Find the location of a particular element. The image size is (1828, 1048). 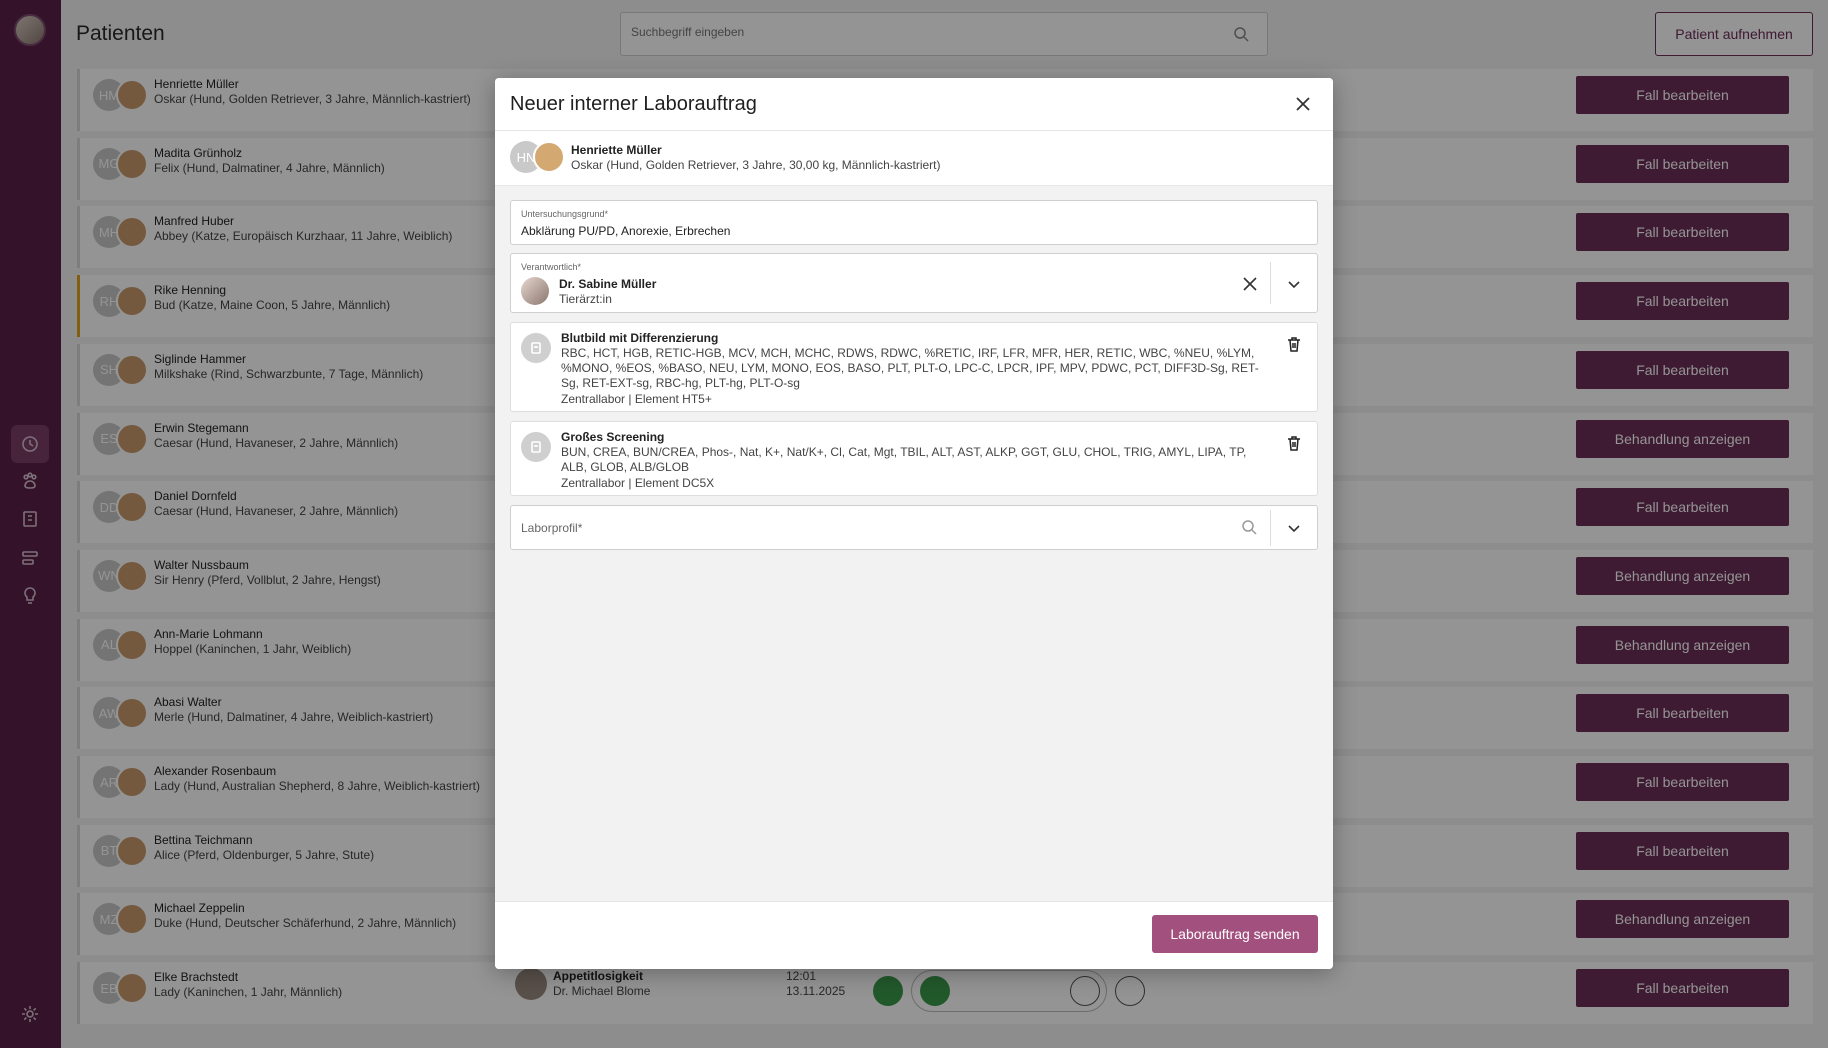

send-lab-order-button: Laborauftrag senden is located at coordinates (1235, 934).